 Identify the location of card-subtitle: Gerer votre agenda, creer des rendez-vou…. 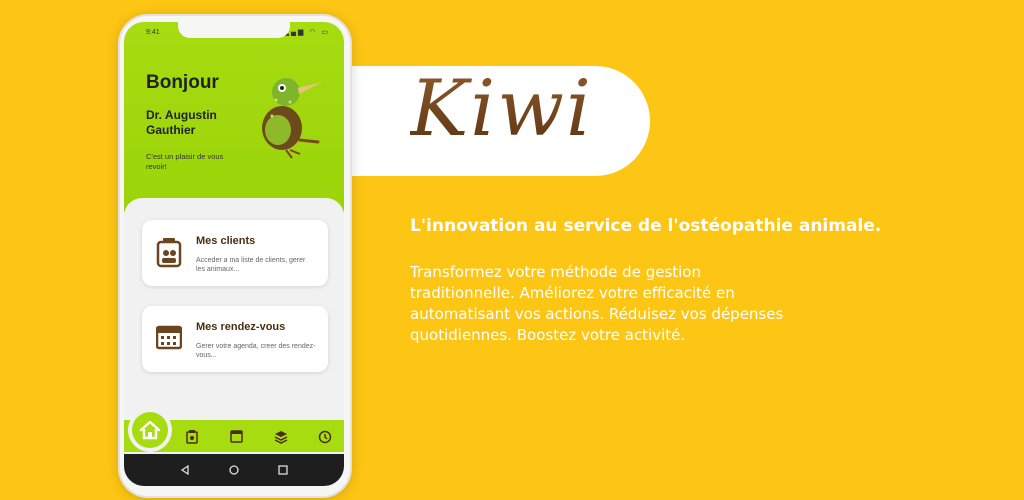
(256, 351).